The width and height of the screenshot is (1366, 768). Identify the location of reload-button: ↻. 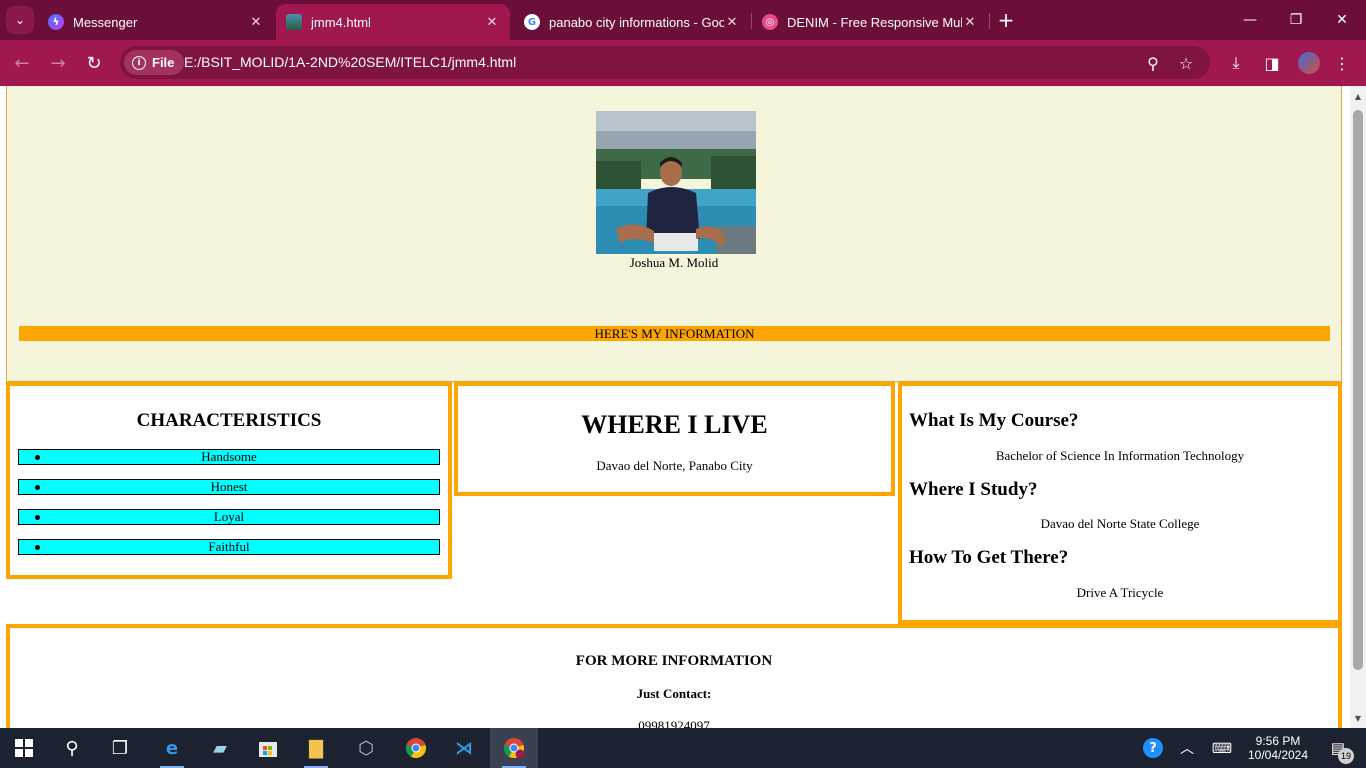
(94, 63).